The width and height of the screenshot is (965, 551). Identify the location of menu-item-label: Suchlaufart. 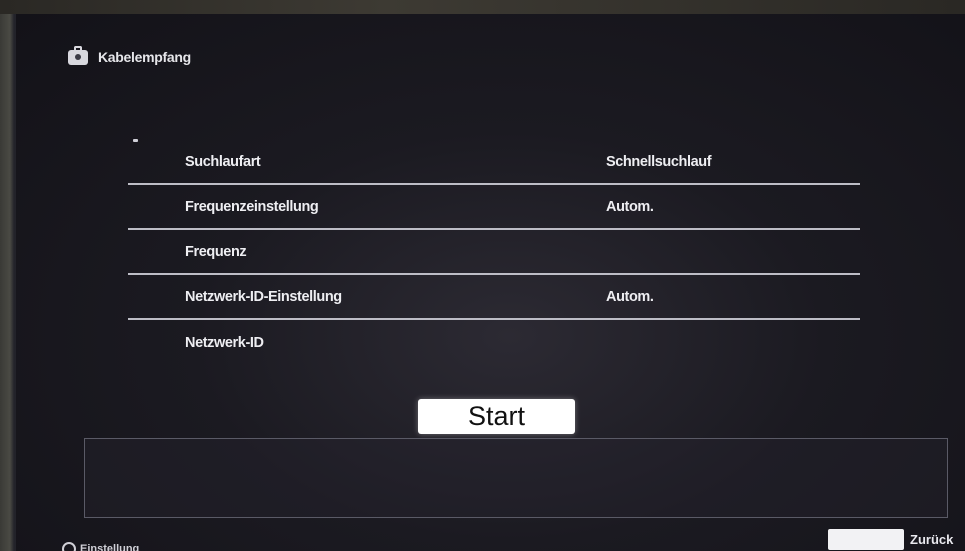
(223, 161).